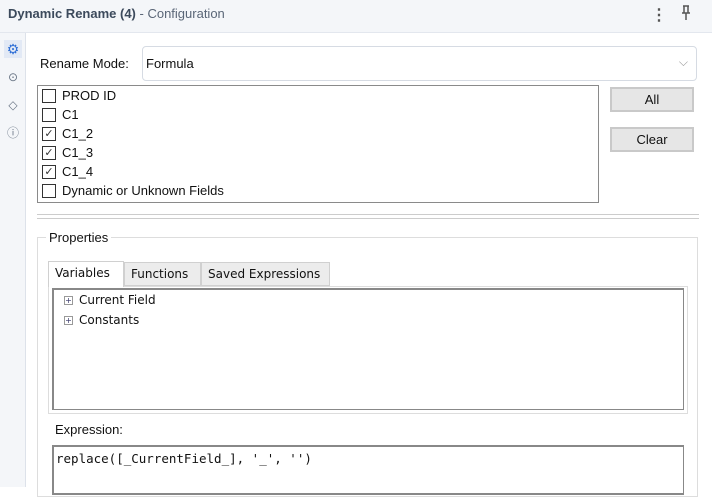  What do you see at coordinates (78, 171) in the screenshot?
I see `field-label: C1_4` at bounding box center [78, 171].